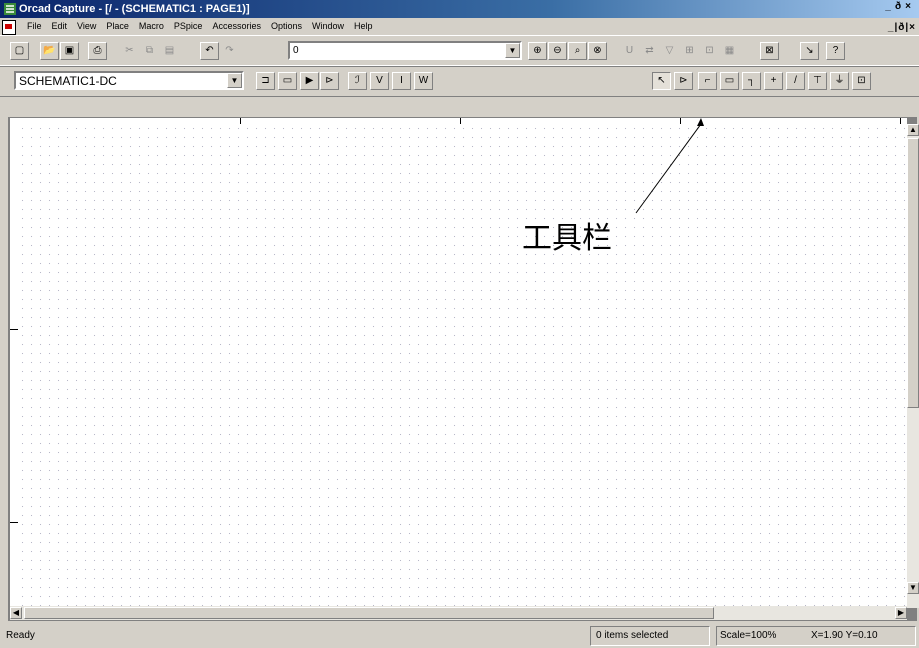 This screenshot has width=919, height=648. What do you see at coordinates (844, 635) in the screenshot?
I see `cursor-coordinates: X=1.90 Y=0.10` at bounding box center [844, 635].